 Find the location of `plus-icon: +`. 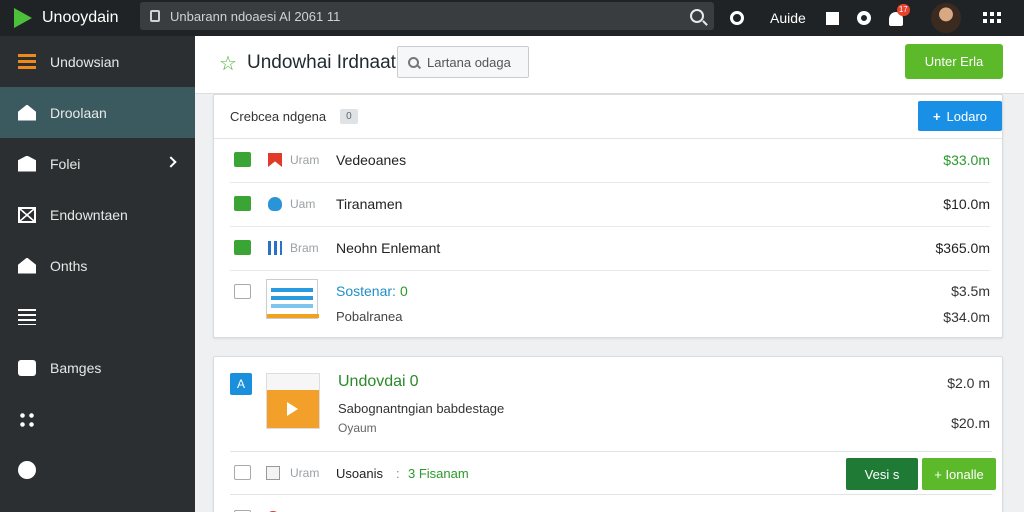

plus-icon: + is located at coordinates (936, 116).